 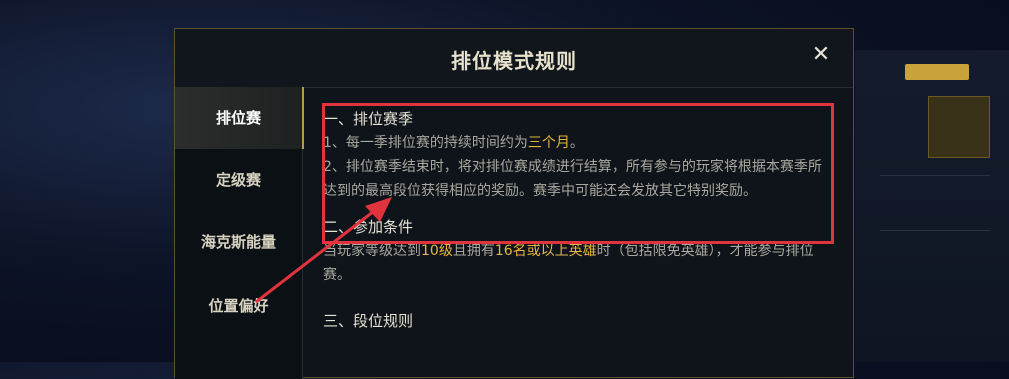 What do you see at coordinates (238, 306) in the screenshot?
I see `sidebar-item-position-preference: 位置偏好` at bounding box center [238, 306].